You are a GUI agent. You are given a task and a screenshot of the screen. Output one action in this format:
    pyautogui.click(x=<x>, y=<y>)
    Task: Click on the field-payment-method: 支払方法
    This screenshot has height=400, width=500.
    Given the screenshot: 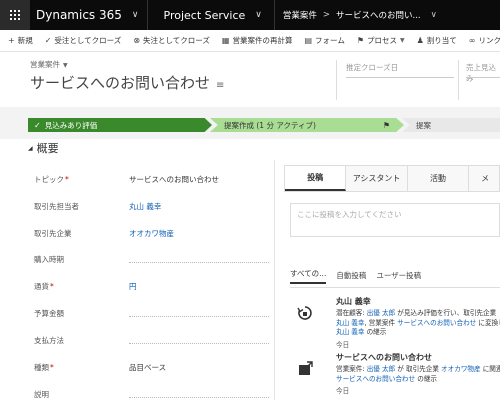 What is the action you would take?
    pyautogui.click(x=151, y=340)
    